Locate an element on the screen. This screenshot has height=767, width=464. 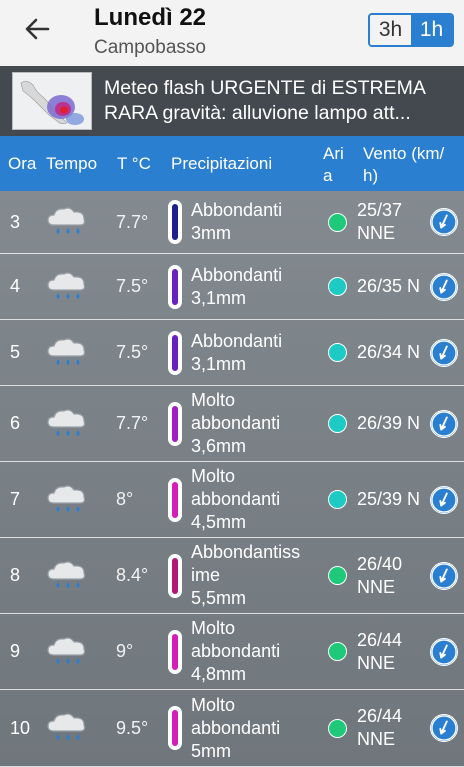
wind-cell: 26/40 NNE is located at coordinates (394, 575).